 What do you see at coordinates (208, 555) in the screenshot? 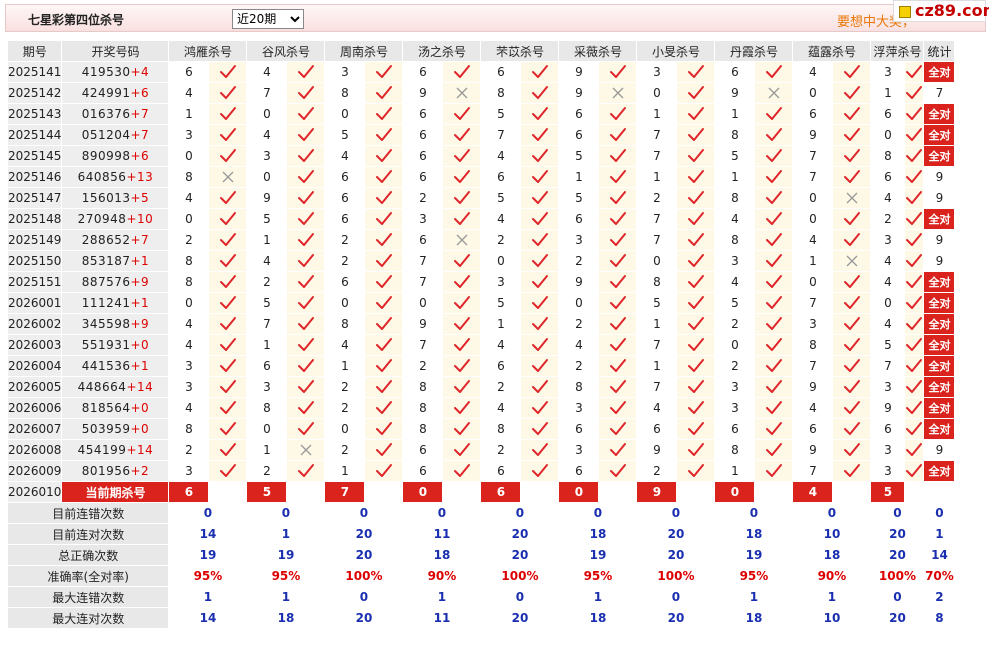
I see `summary-value: 19` at bounding box center [208, 555].